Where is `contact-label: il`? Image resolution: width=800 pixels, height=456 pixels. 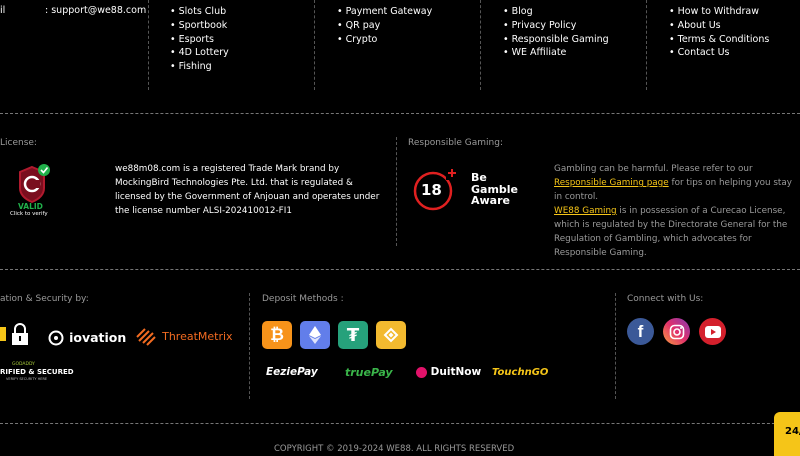
contact-label: il is located at coordinates (3, 10).